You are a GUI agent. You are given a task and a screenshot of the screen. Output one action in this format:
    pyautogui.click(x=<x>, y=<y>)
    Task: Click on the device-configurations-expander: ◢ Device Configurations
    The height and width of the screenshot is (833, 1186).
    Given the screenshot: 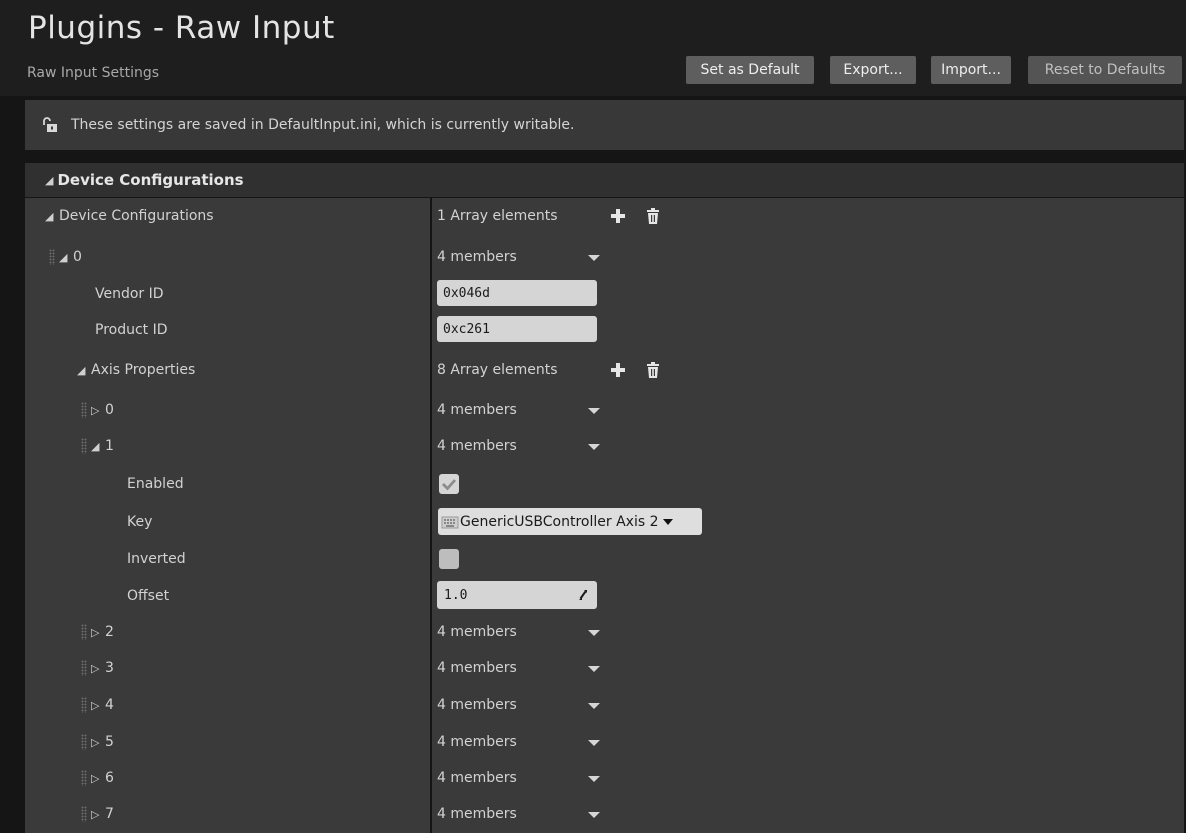 What is the action you would take?
    pyautogui.click(x=129, y=216)
    